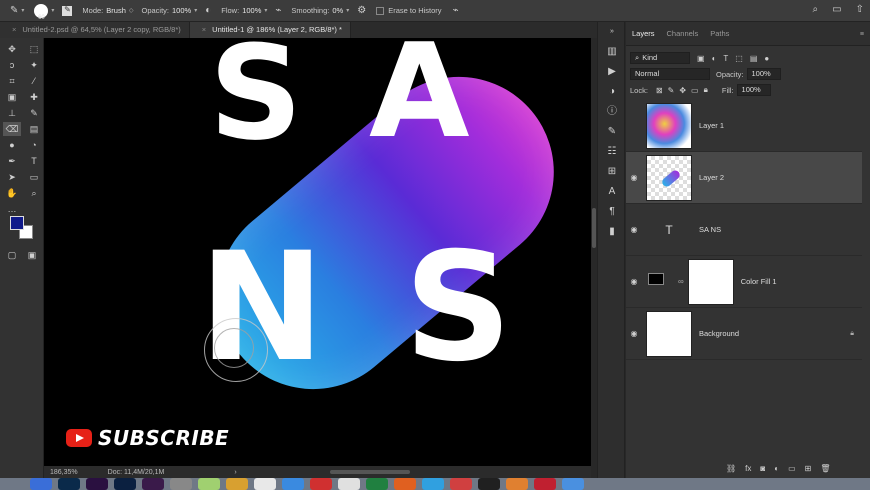  What do you see at coordinates (710, 229) in the screenshot?
I see `layer-name: SA NS` at bounding box center [710, 229].